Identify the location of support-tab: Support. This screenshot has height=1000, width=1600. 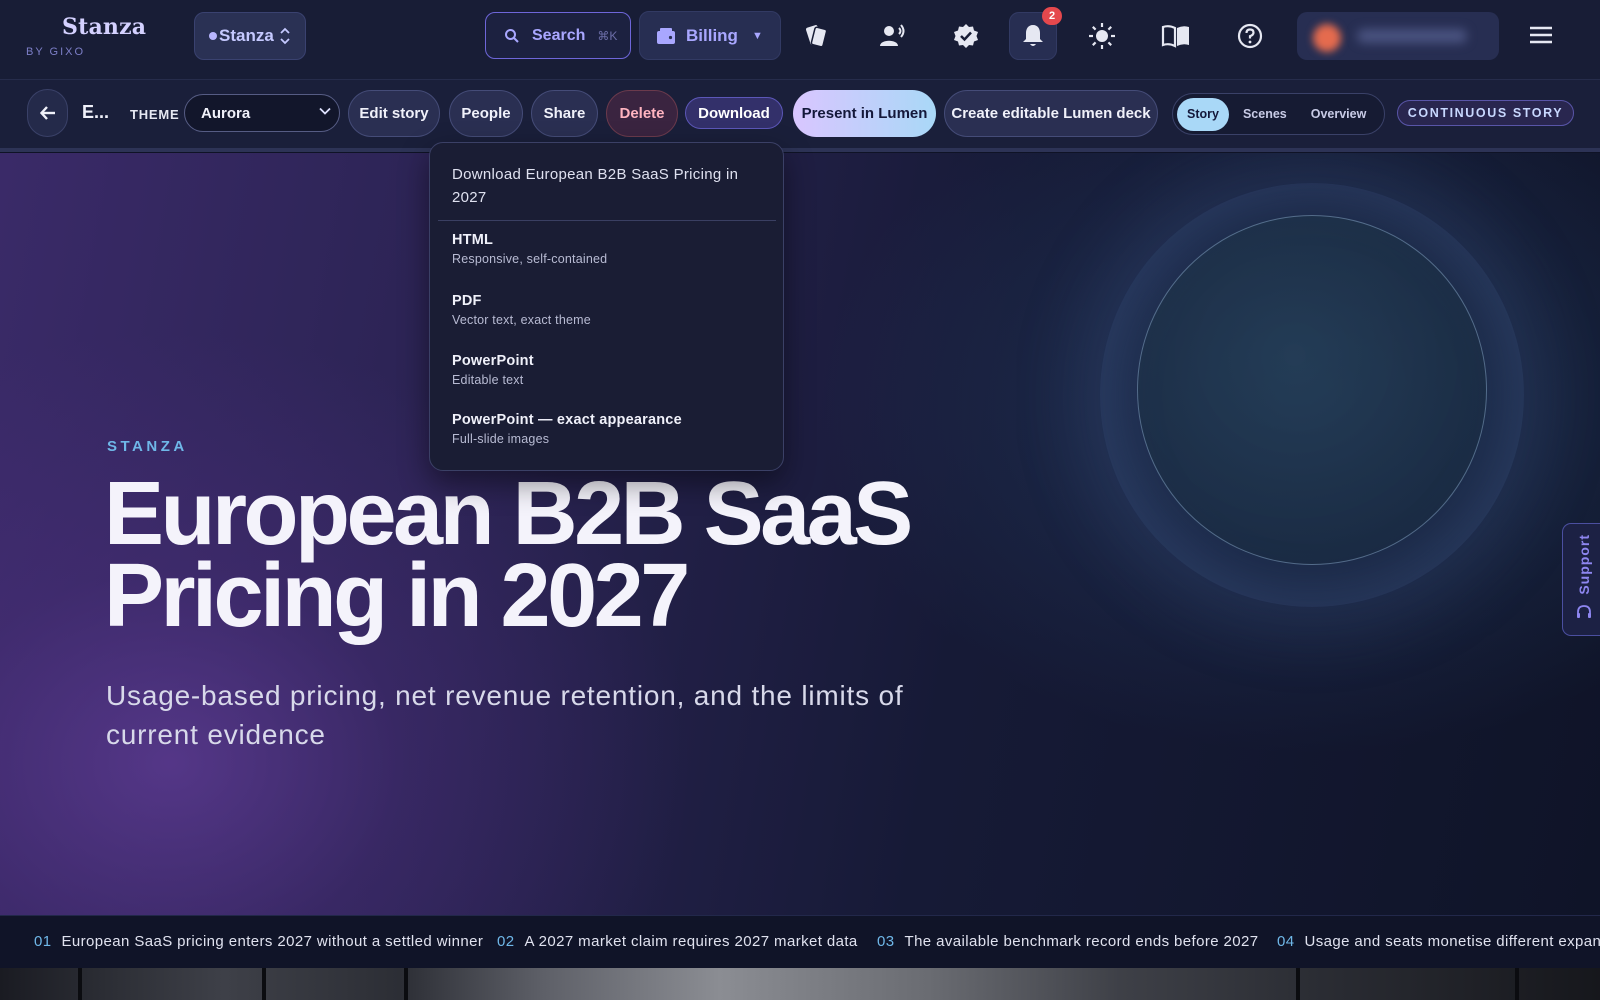
(1581, 579).